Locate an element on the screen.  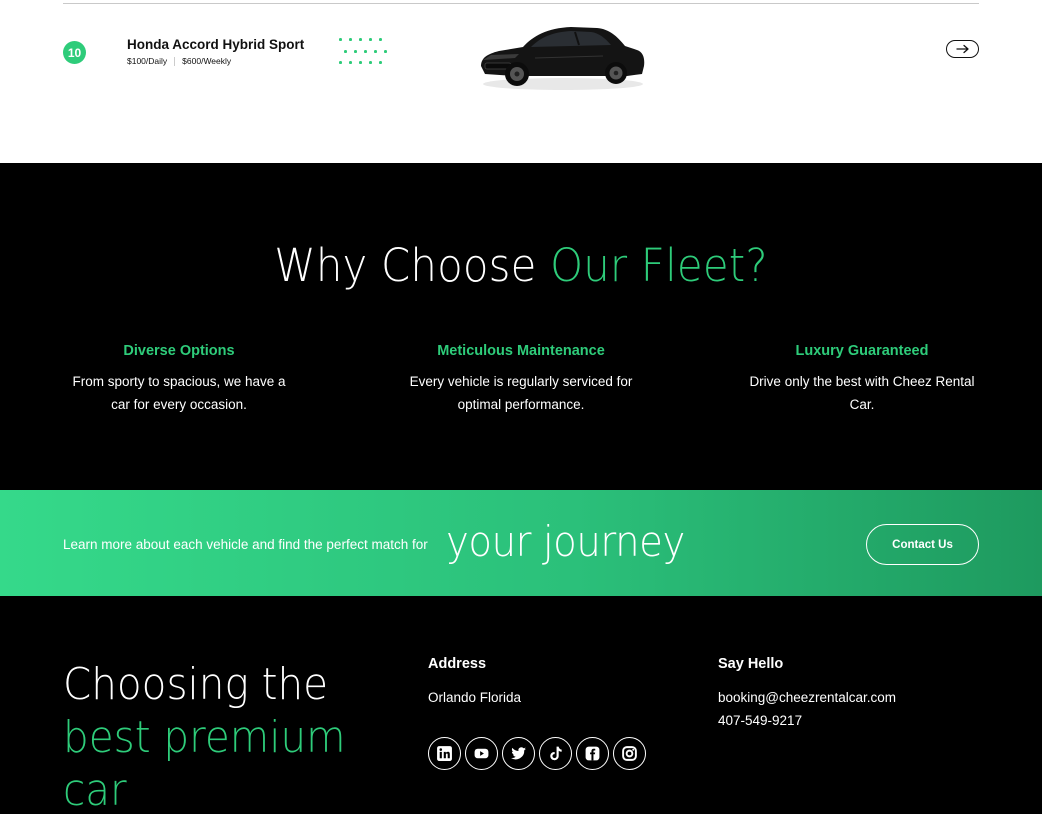
feature-description-line: Drive only the best with Cheez Rental is located at coordinates (862, 381).